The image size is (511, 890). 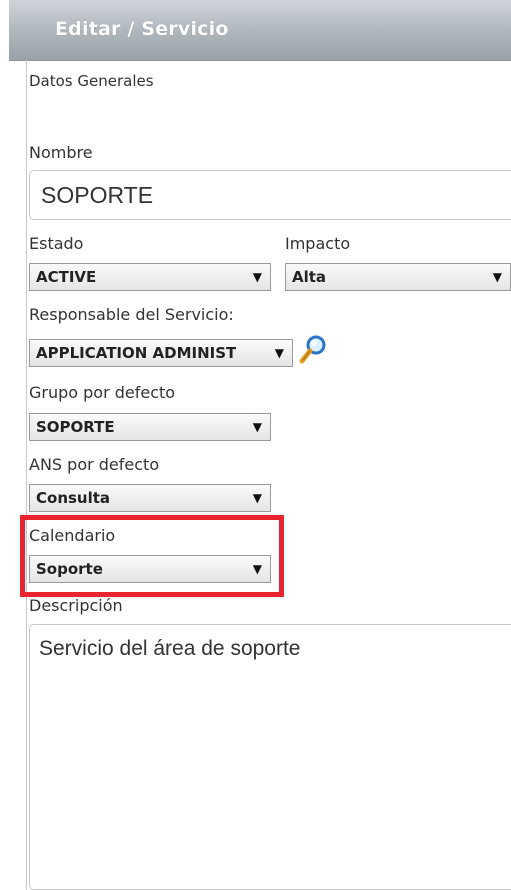 I want to click on responsable-label: Responsable del Servicio:, so click(x=131, y=314).